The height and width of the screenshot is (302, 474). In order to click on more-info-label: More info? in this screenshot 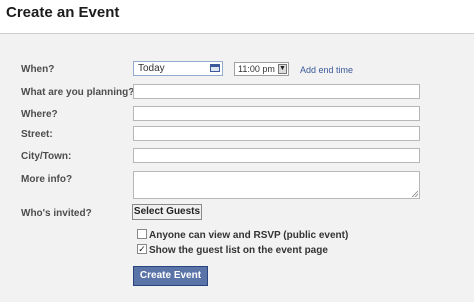, I will do `click(47, 179)`.